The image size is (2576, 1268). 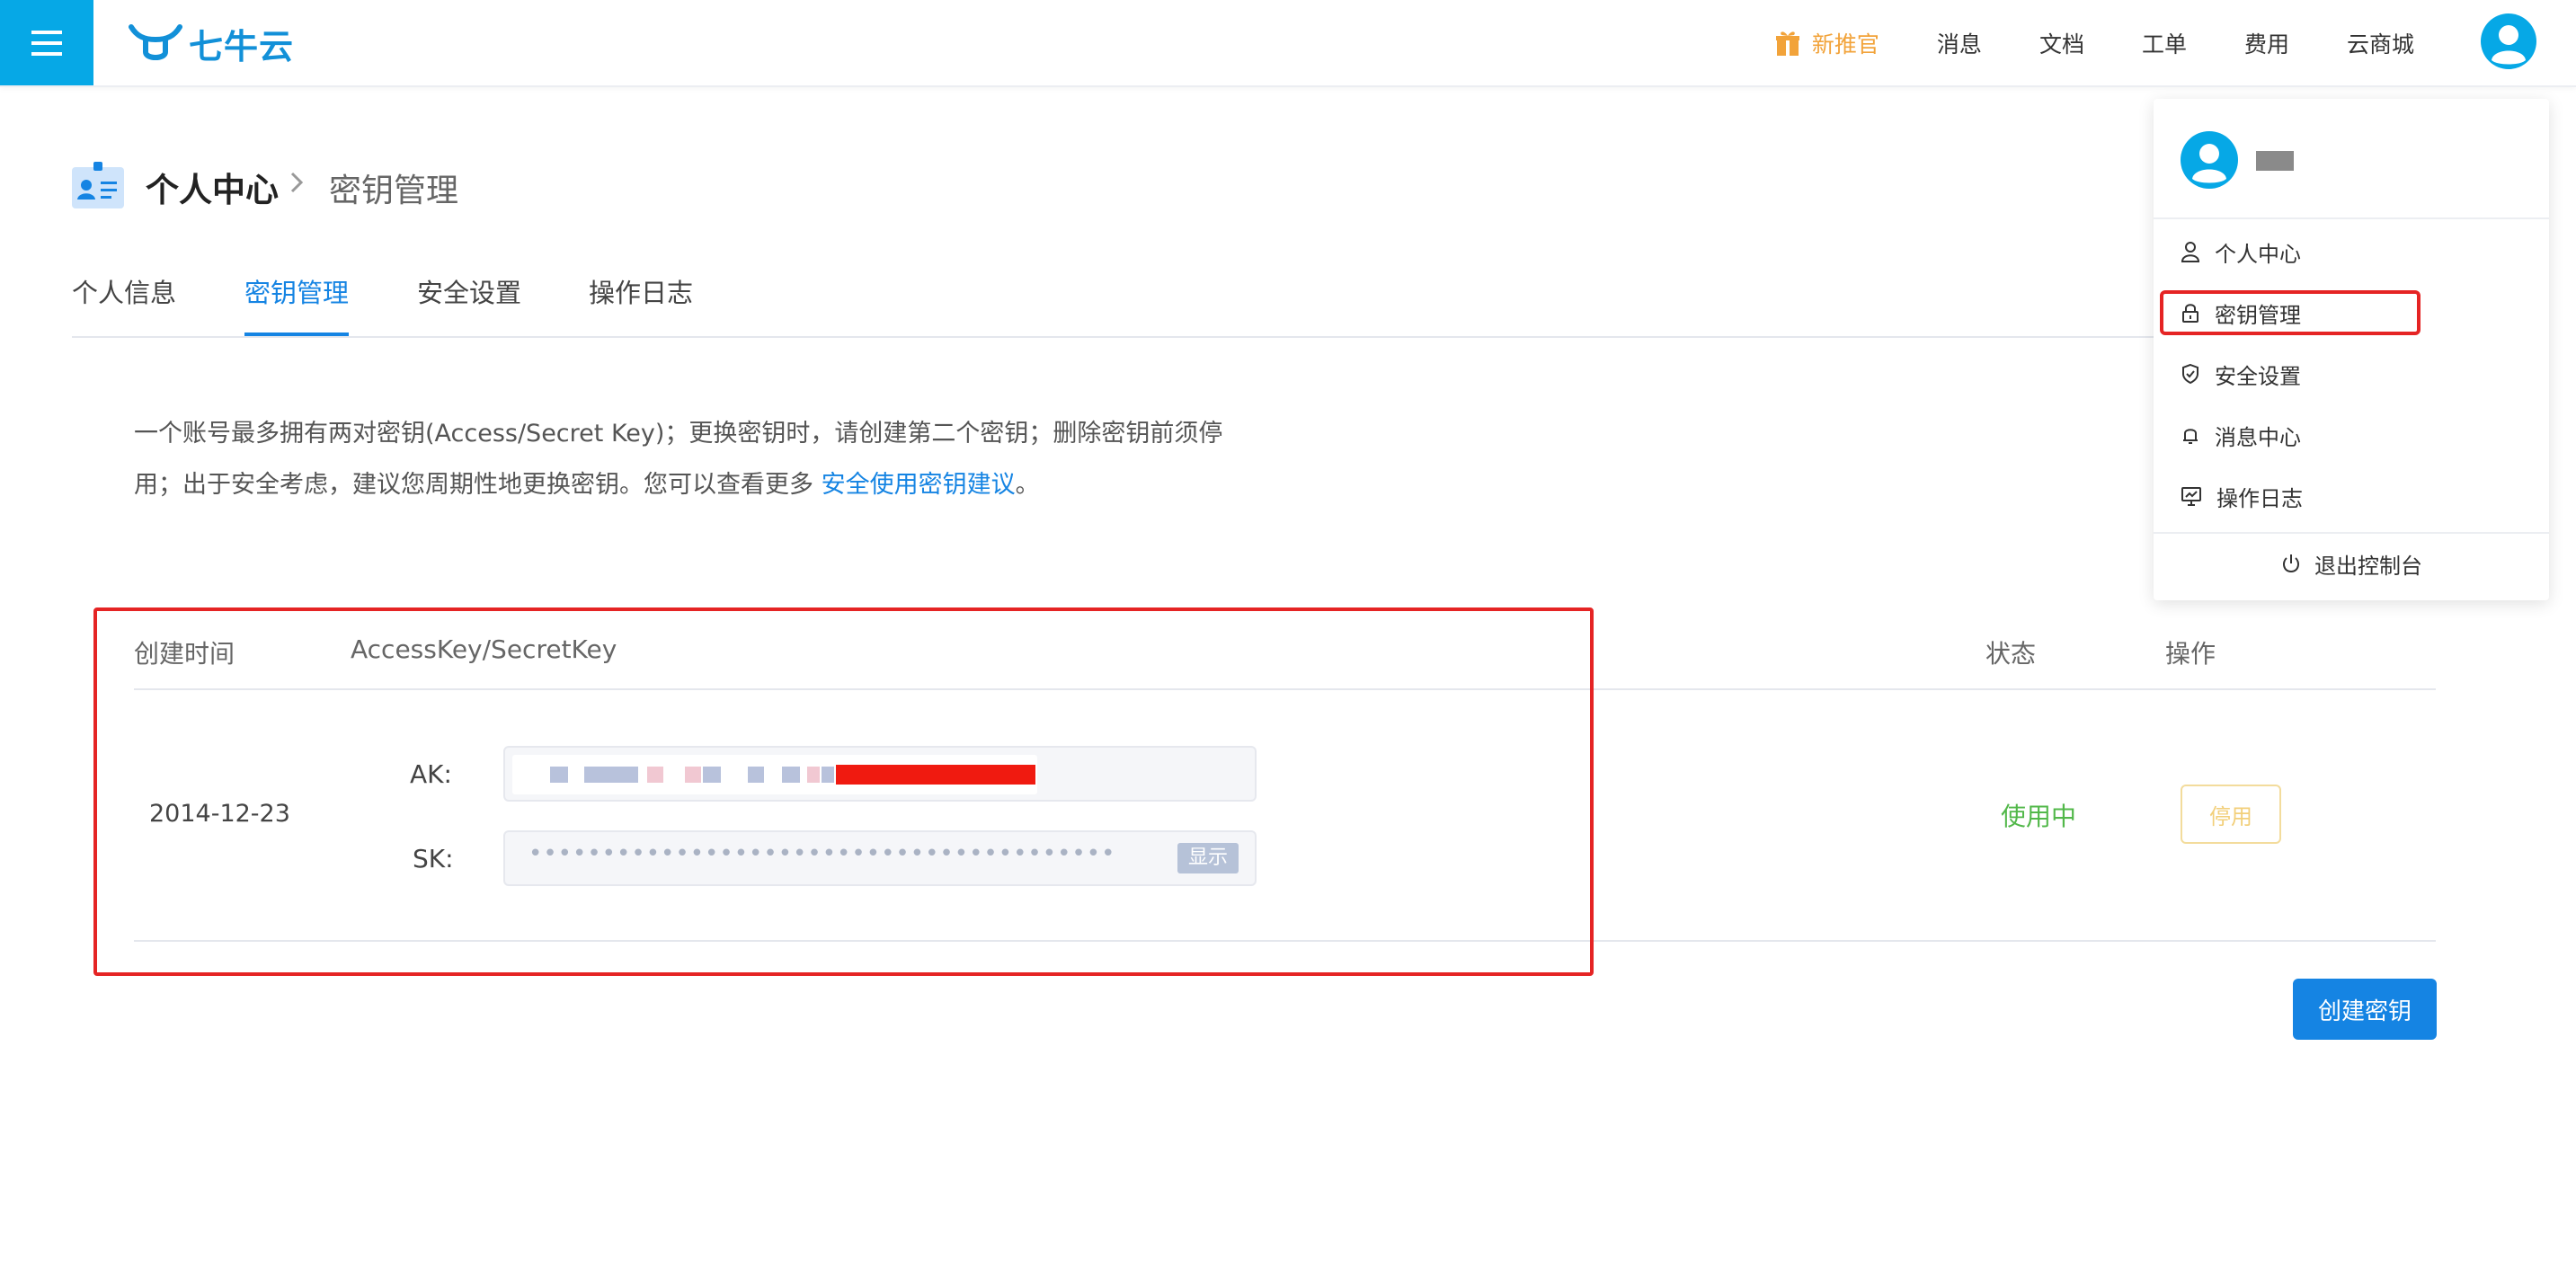 I want to click on menu-item-profile: 个人中心, so click(x=2241, y=252).